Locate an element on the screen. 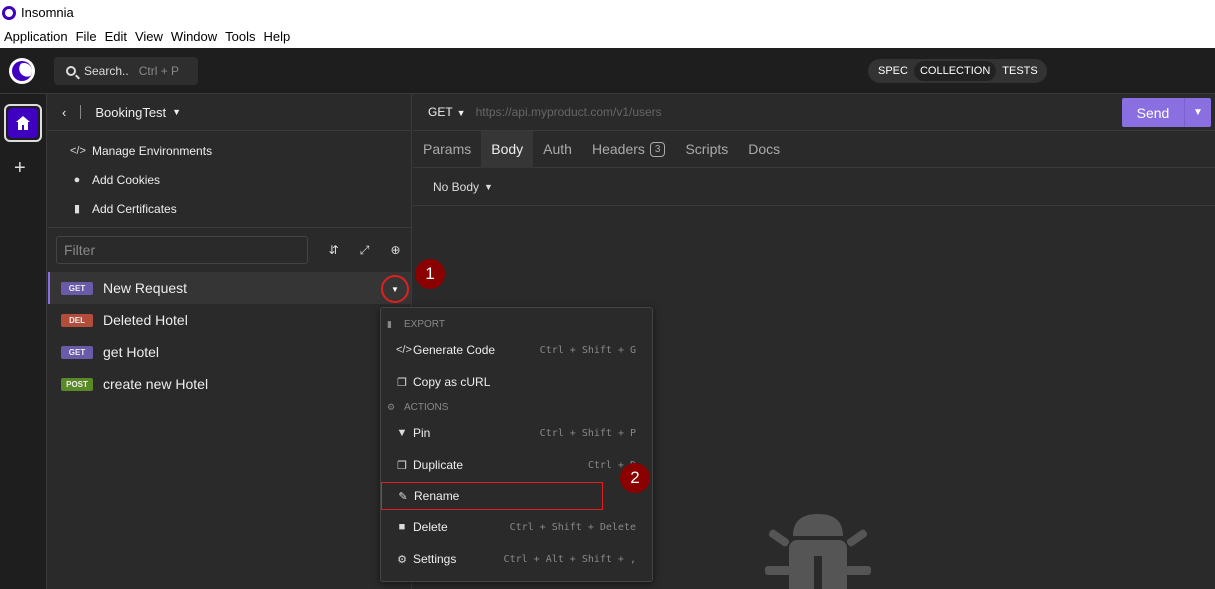 Image resolution: width=1215 pixels, height=589 pixels. send-options-chevron-icon: ▼ is located at coordinates (1198, 112).